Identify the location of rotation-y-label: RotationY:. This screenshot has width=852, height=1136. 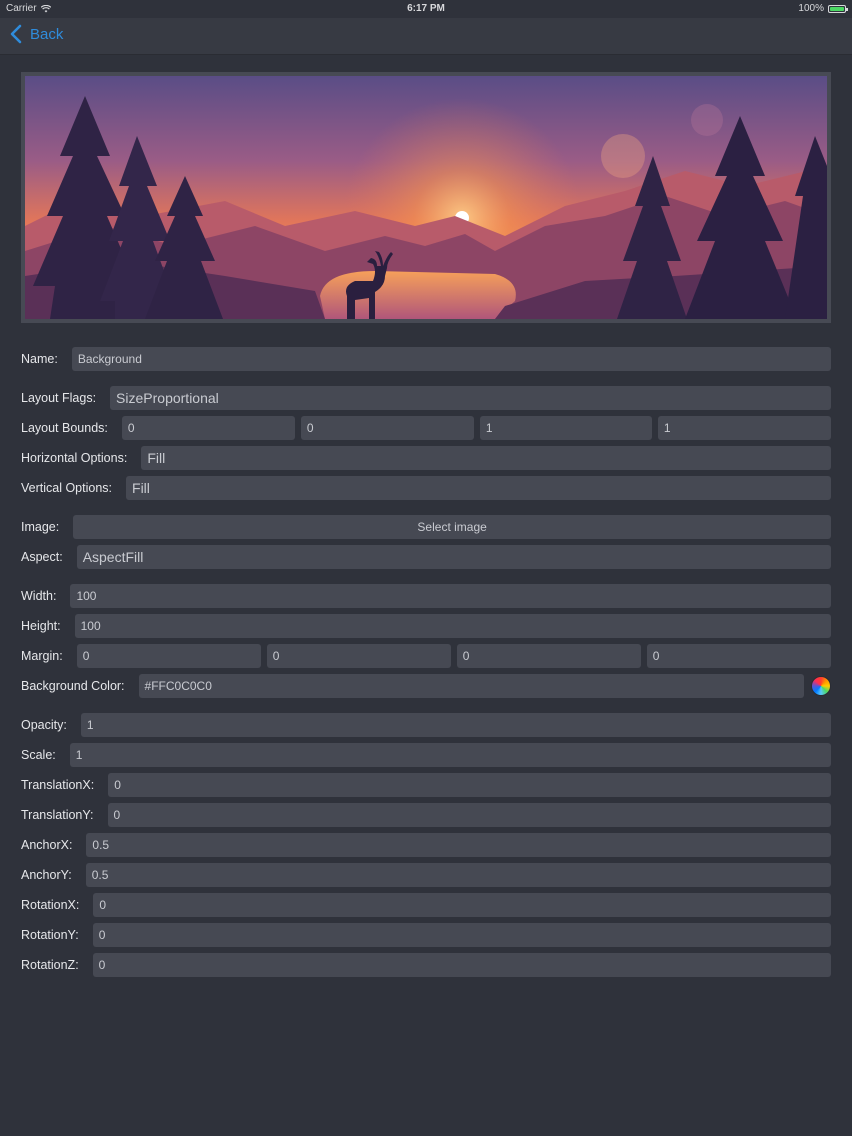
(50, 935).